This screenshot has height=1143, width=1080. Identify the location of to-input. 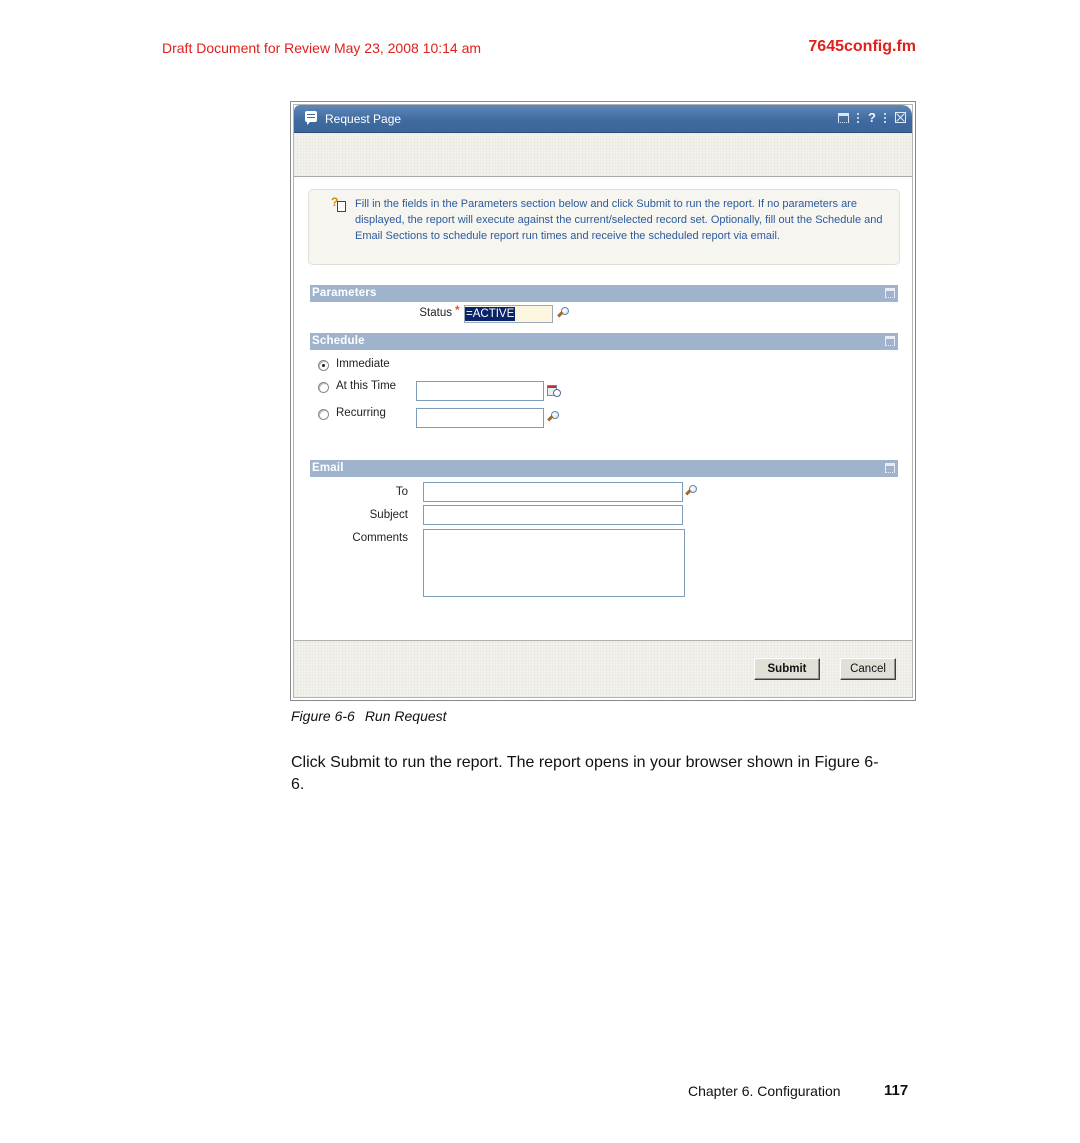
(553, 492).